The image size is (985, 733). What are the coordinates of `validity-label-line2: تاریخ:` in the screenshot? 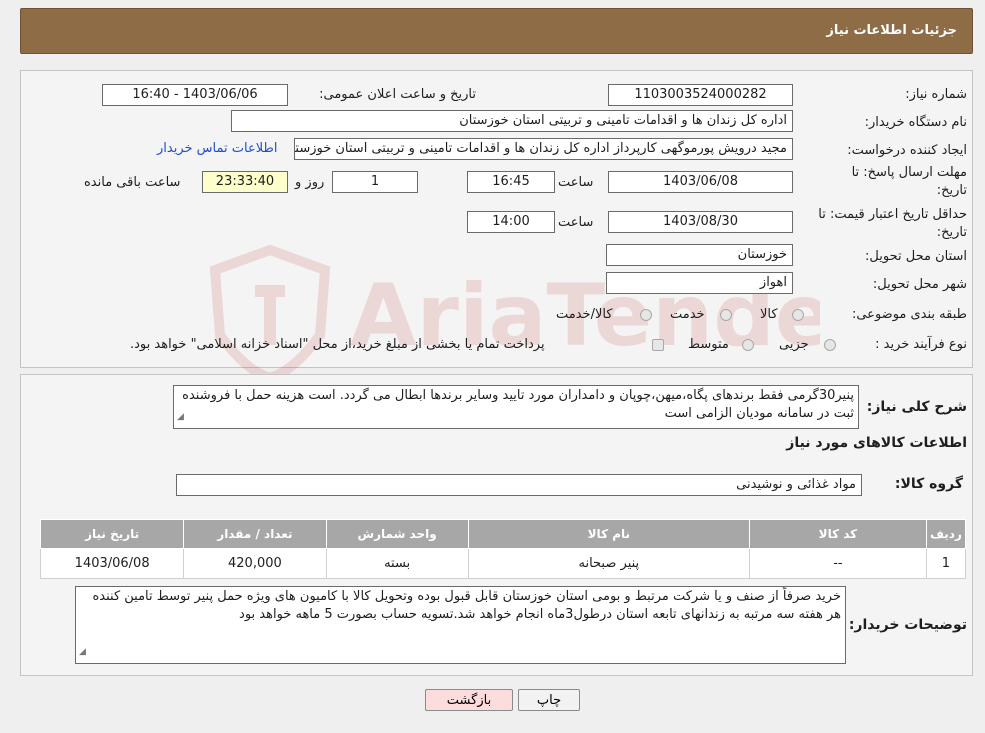 It's located at (951, 232).